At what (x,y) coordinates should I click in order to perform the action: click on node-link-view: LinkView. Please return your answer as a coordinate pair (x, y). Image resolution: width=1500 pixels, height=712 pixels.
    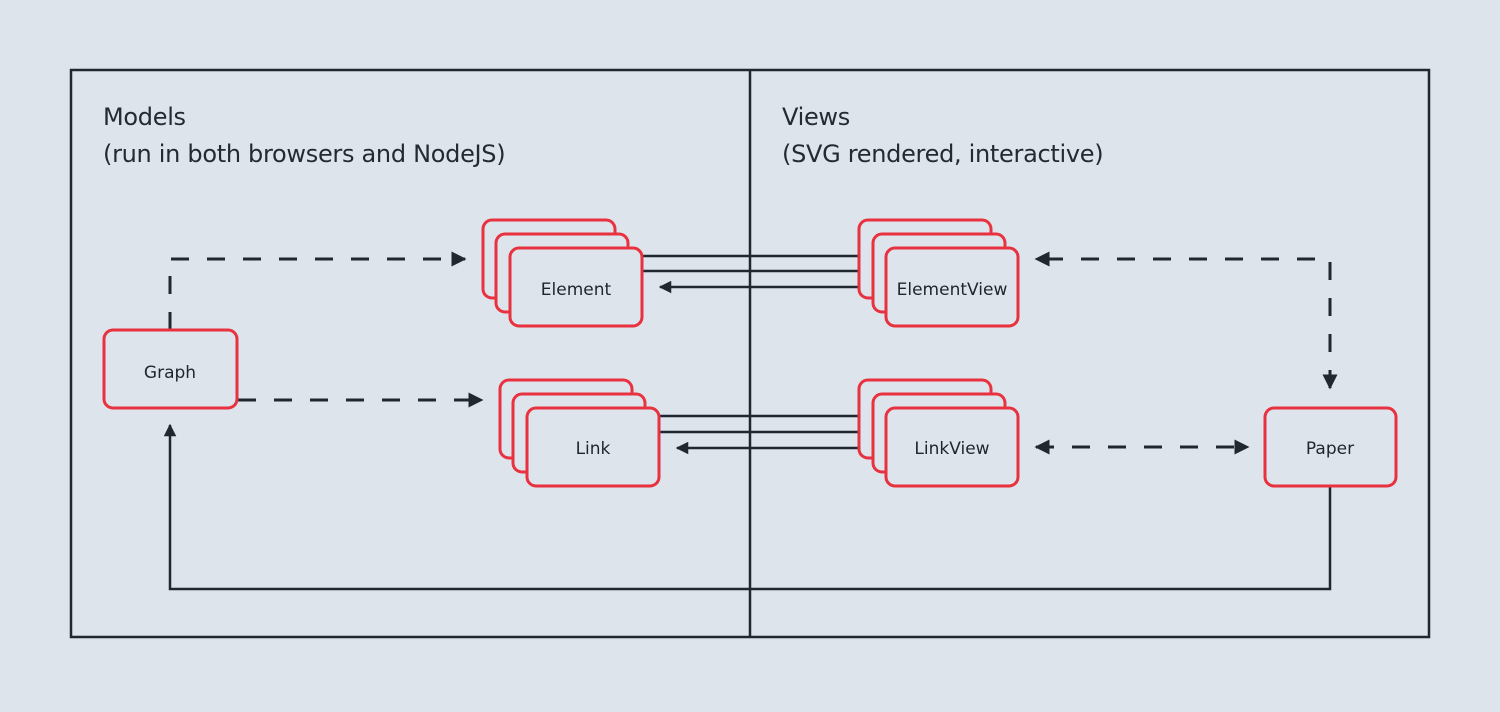
    Looking at the image, I should click on (938, 433).